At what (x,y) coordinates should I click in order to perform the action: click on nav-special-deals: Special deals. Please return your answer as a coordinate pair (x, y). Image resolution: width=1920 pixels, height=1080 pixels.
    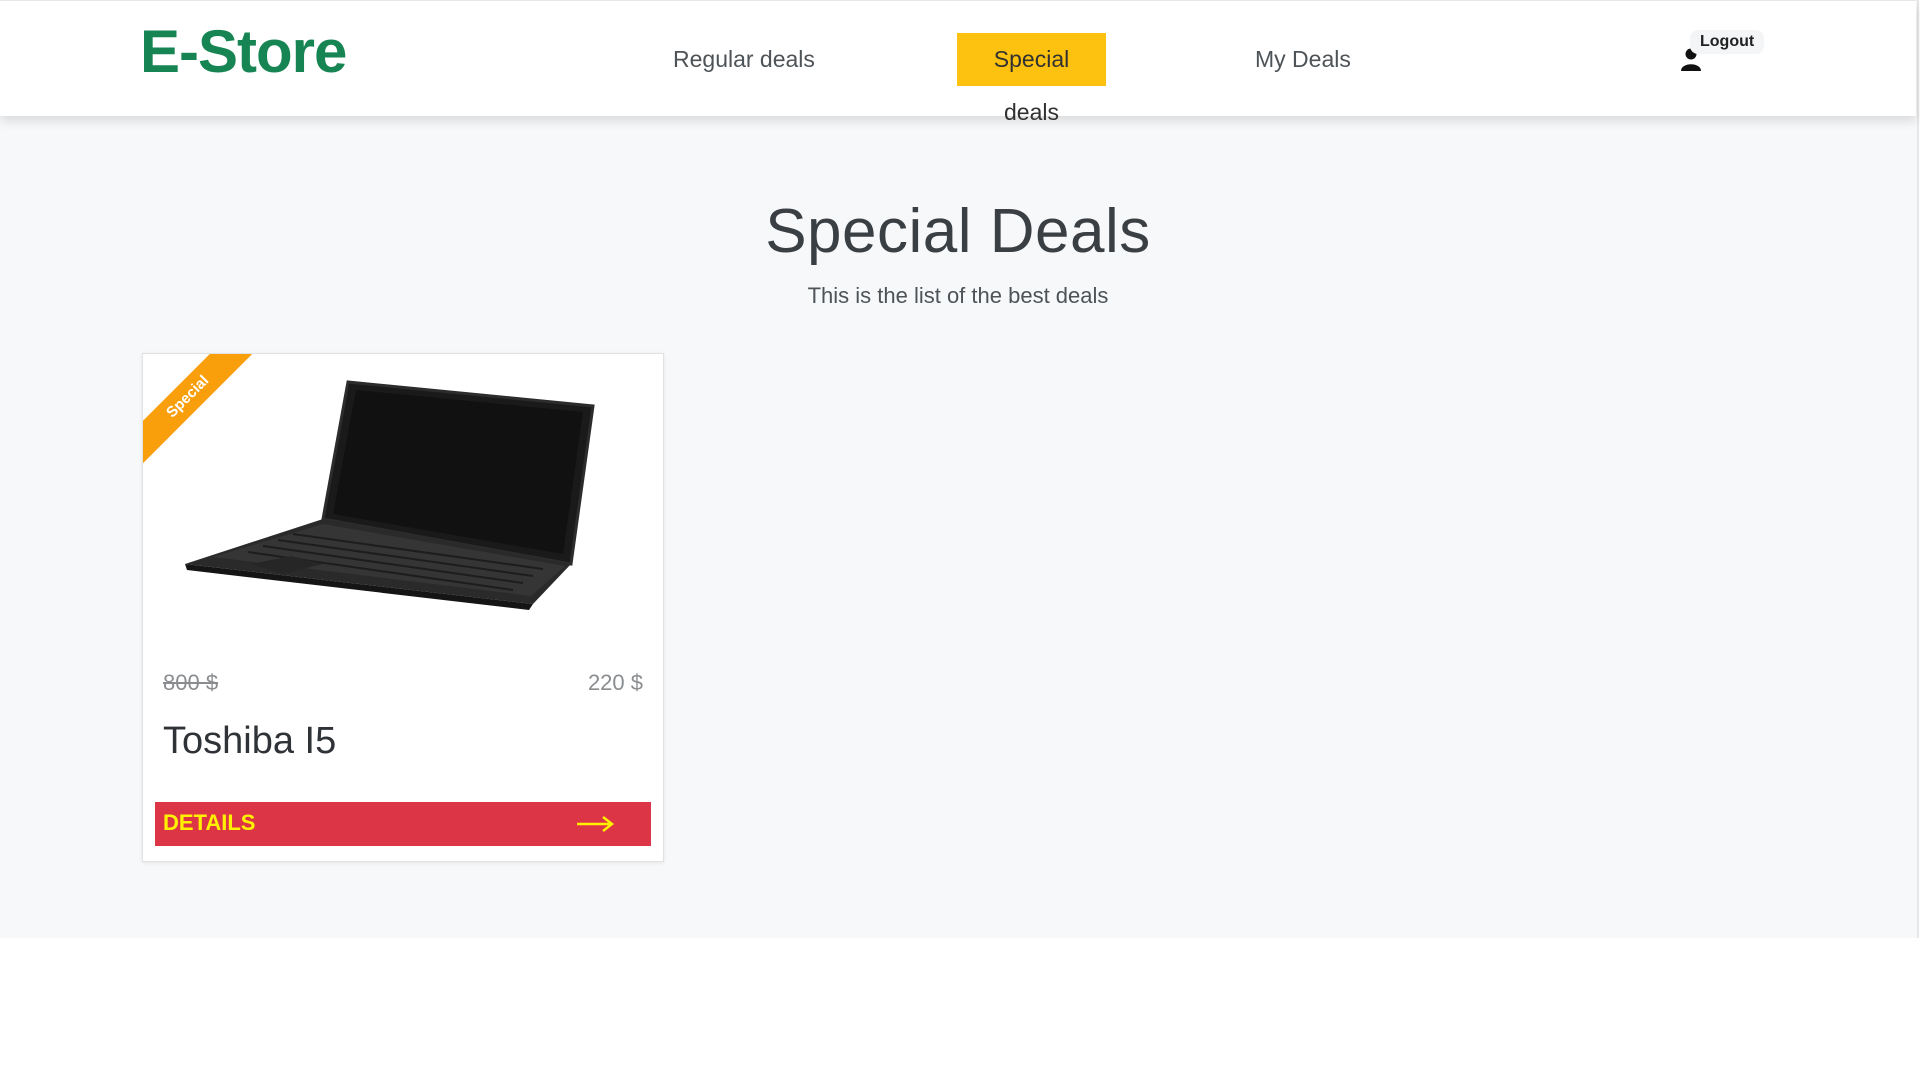
    Looking at the image, I should click on (1031, 79).